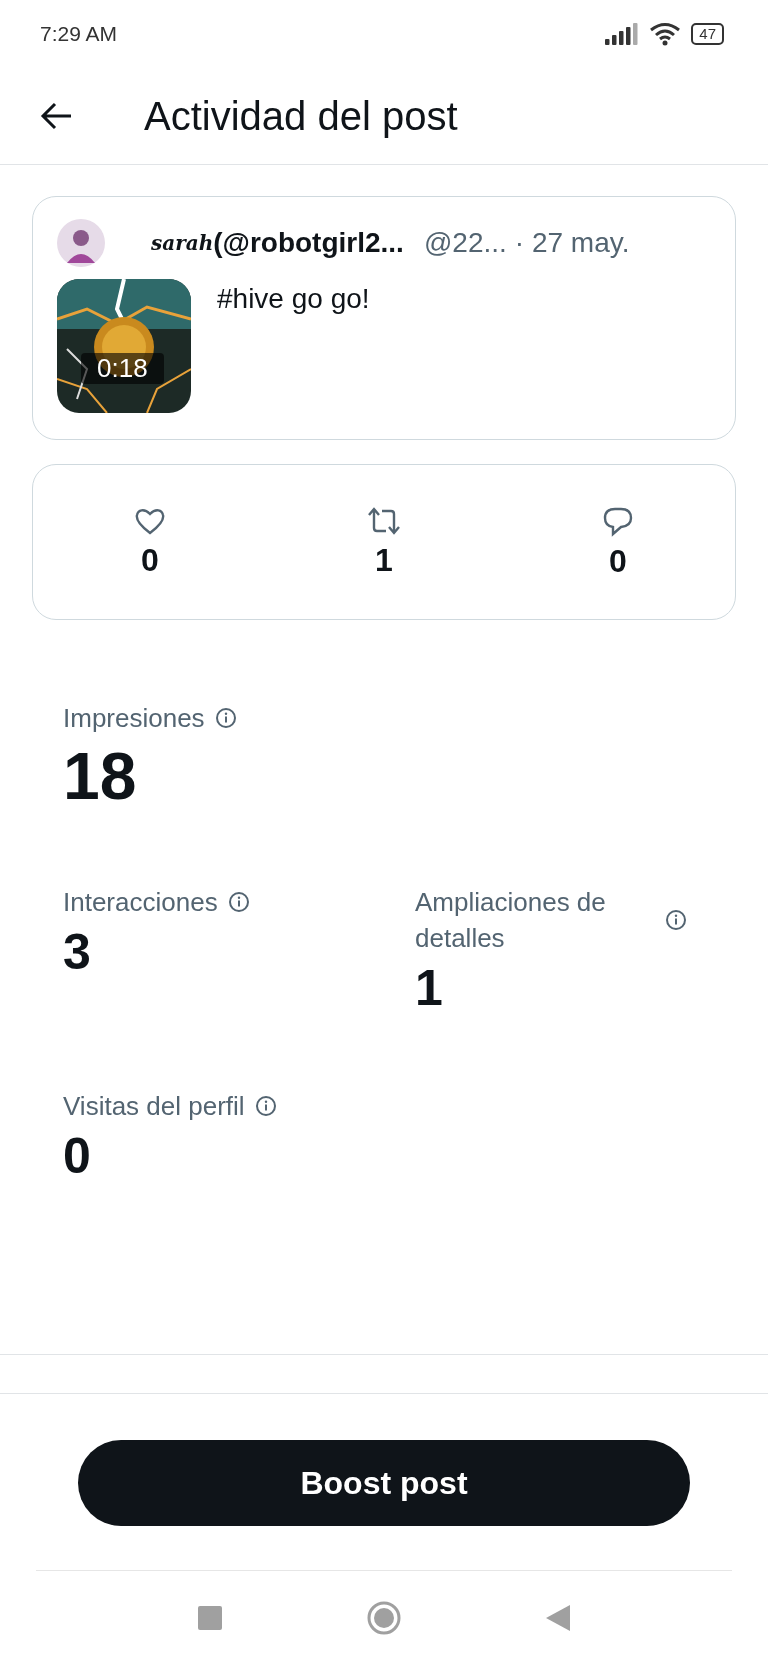 The width and height of the screenshot is (768, 1664). What do you see at coordinates (384, 1617) in the screenshot?
I see `home-icon` at bounding box center [384, 1617].